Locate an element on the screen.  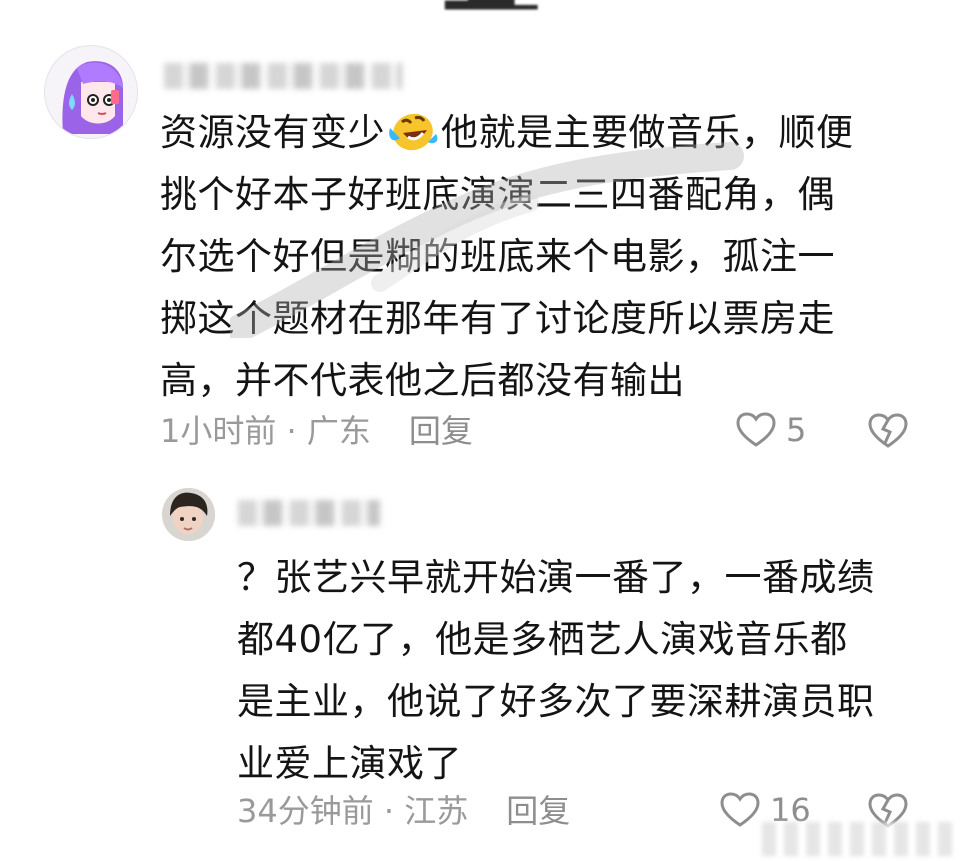
cropped-top-text: ▂▅▆▁ is located at coordinates (502, 4).